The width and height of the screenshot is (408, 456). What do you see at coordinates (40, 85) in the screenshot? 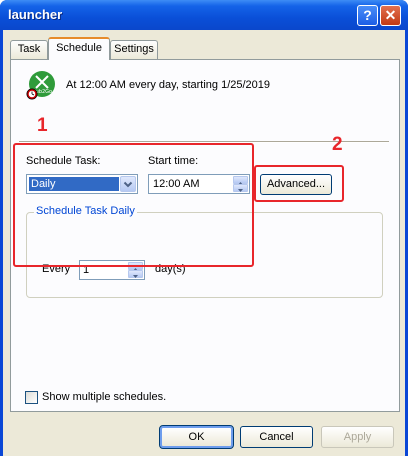
I see `hub2go-icon: Hub2Go` at bounding box center [40, 85].